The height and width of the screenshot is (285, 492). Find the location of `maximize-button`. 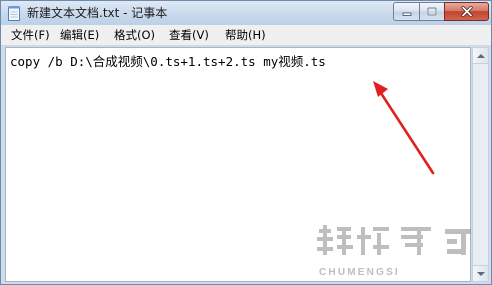

maximize-button is located at coordinates (432, 11).